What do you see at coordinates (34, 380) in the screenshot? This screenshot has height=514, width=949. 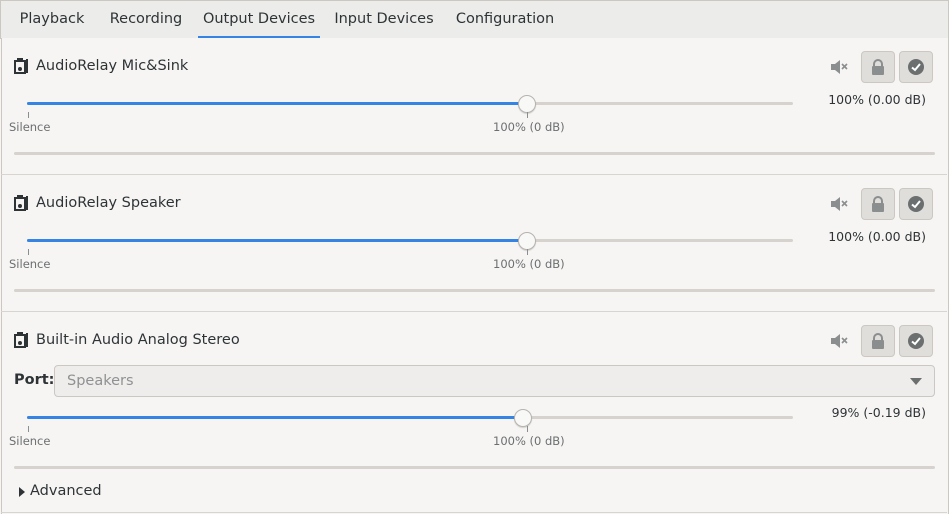 I see `port-label: Port:` at bounding box center [34, 380].